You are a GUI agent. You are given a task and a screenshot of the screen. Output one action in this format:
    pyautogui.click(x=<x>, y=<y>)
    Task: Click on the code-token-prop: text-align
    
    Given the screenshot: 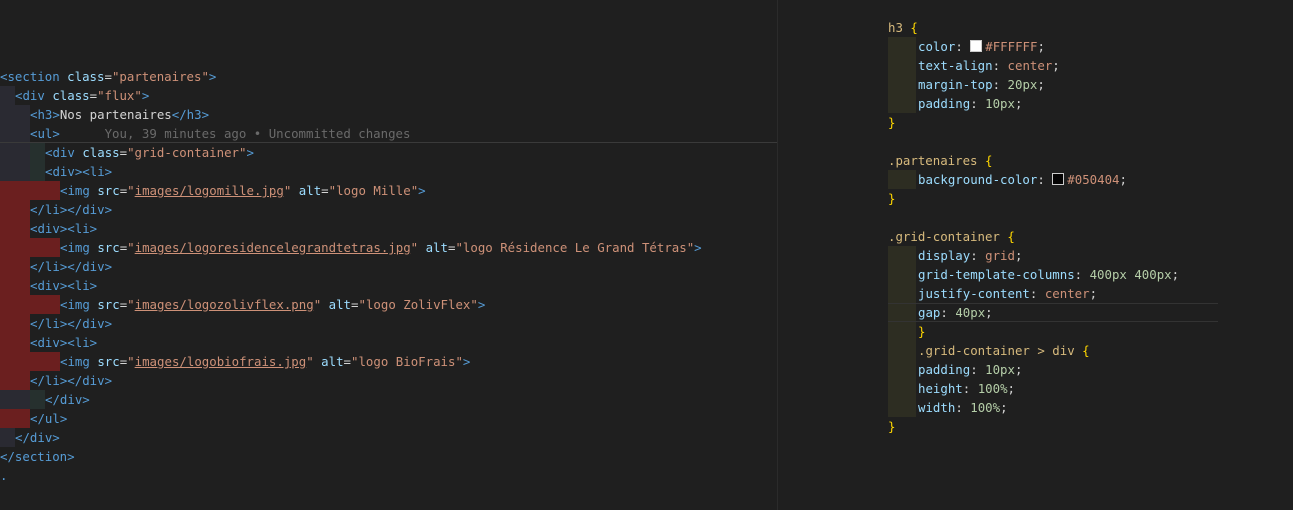 What is the action you would take?
    pyautogui.click(x=955, y=65)
    